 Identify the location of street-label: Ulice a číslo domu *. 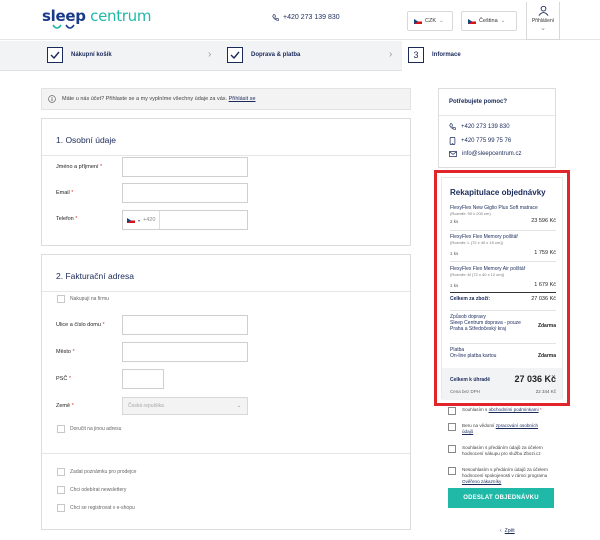
(80, 325).